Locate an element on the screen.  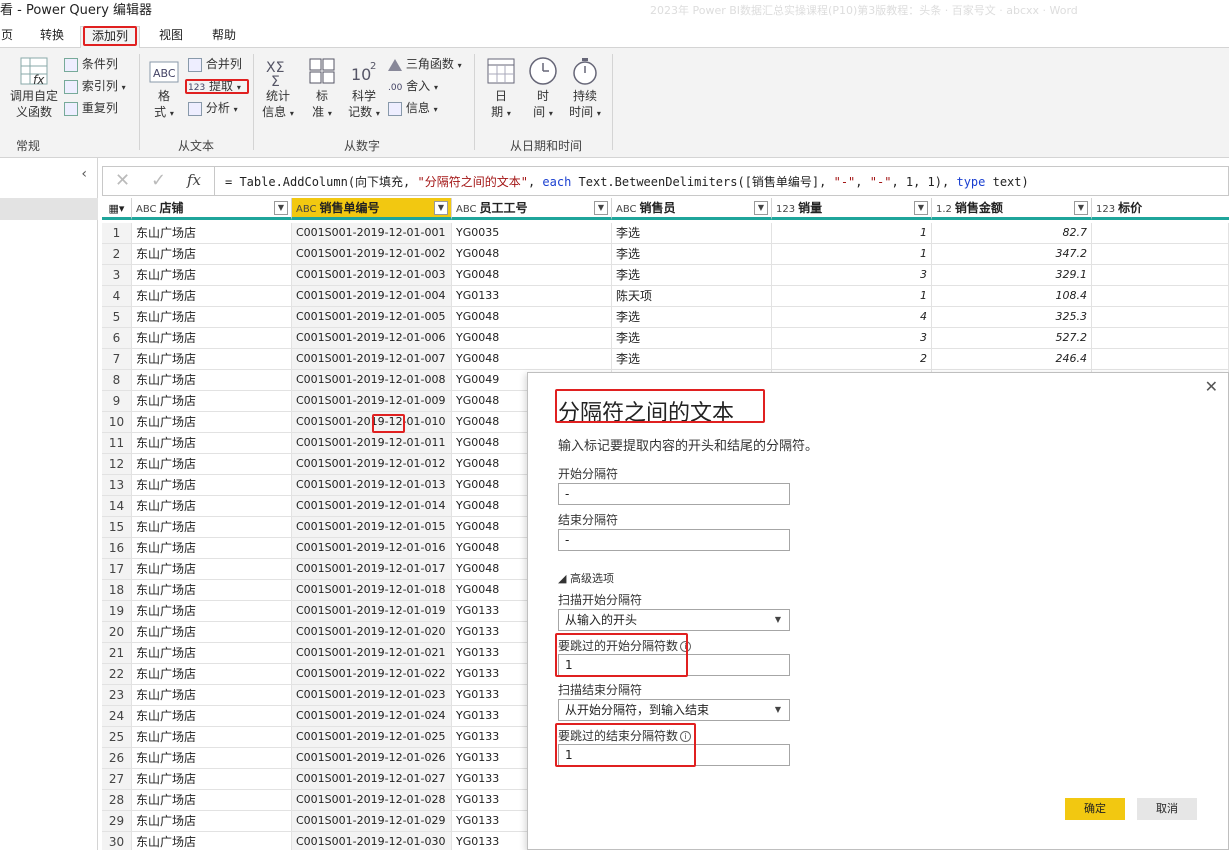
table-menu-button: ▦▾ is located at coordinates (117, 209).